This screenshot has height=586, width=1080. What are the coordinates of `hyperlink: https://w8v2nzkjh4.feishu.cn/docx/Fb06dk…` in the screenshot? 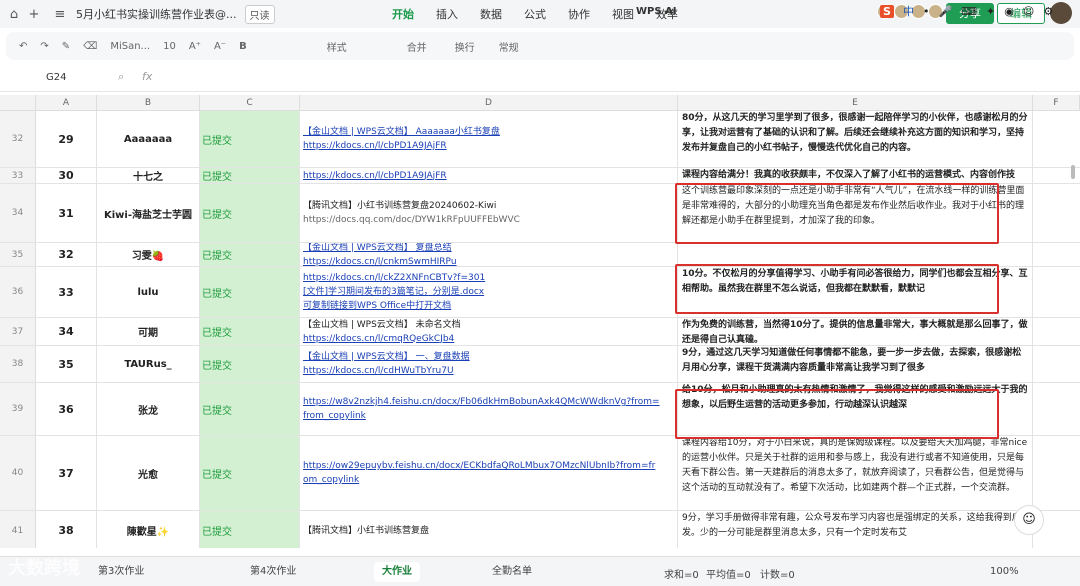 It's located at (488, 402).